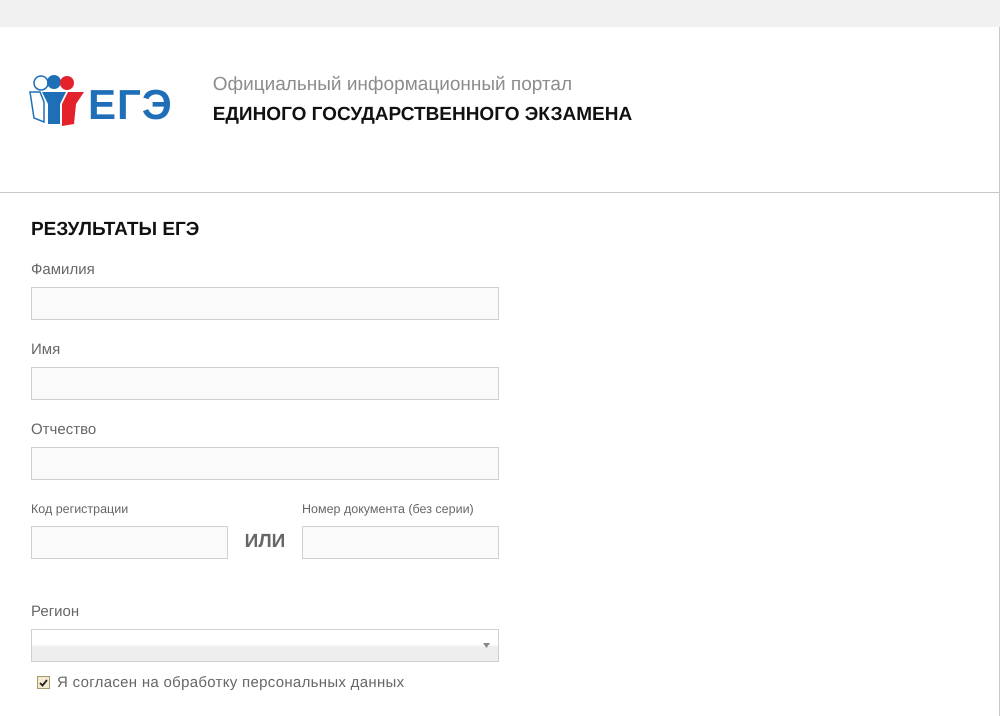  Describe the element at coordinates (422, 115) in the screenshot. I see `portal-title: ЕДИНОГО ГОСУДАРСТВЕННОГО ЭКЗАМЕНА` at that location.